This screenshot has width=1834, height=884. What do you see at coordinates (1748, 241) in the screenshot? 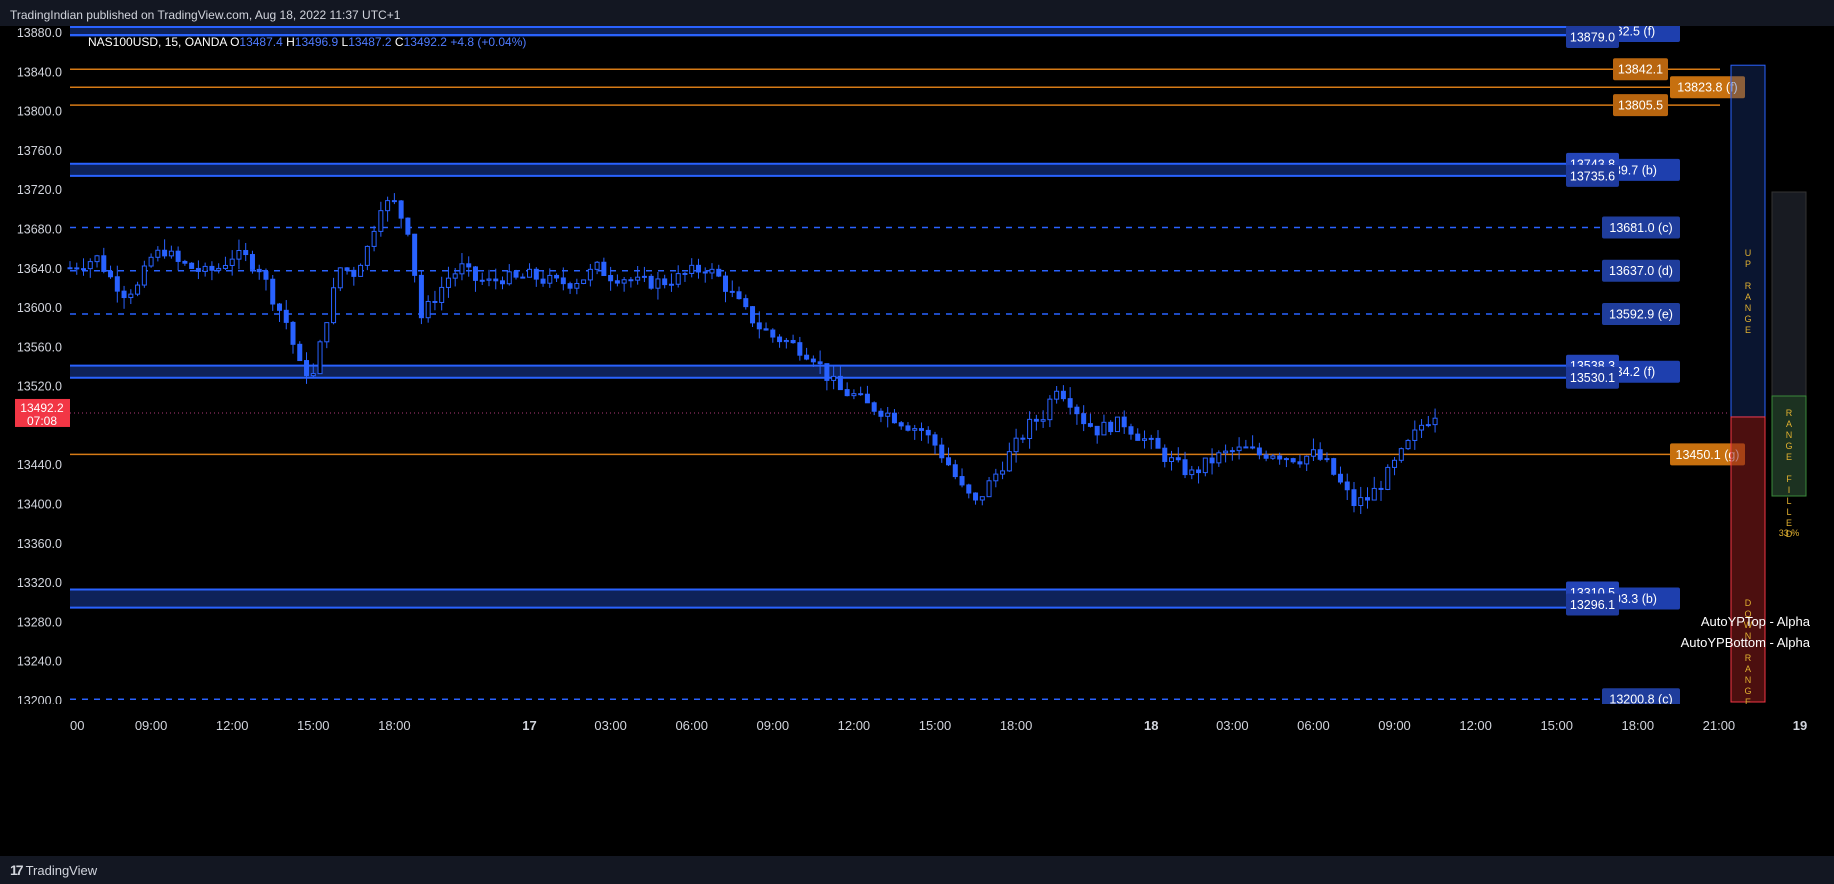
I see `up-range-box` at bounding box center [1748, 241].